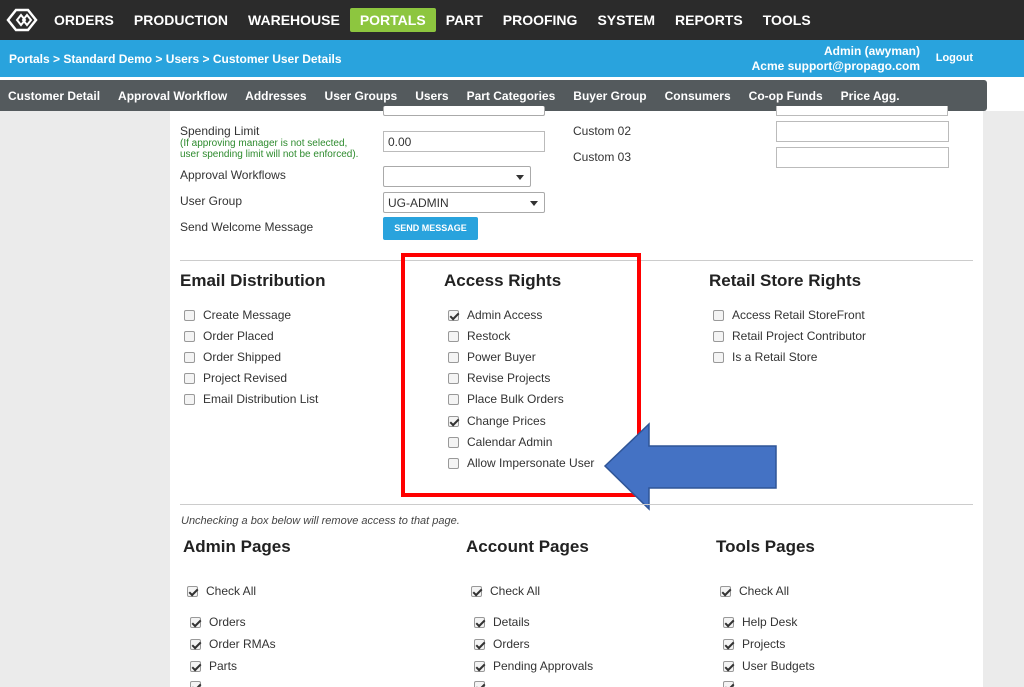  I want to click on checkbox-order-shipped: Order Shipped, so click(232, 357).